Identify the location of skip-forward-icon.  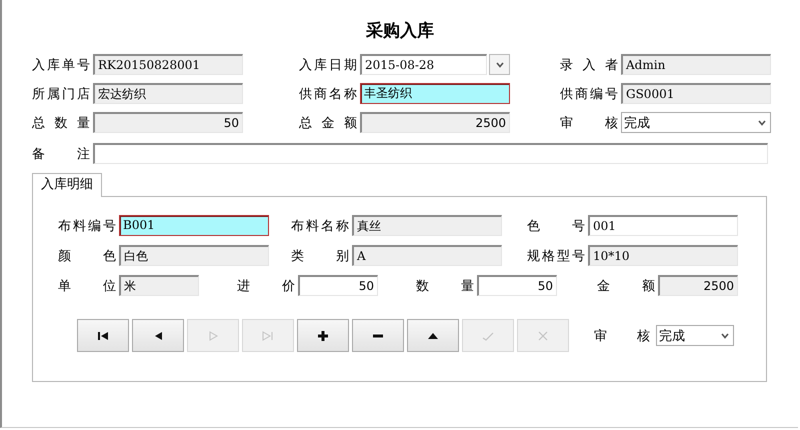
(268, 335).